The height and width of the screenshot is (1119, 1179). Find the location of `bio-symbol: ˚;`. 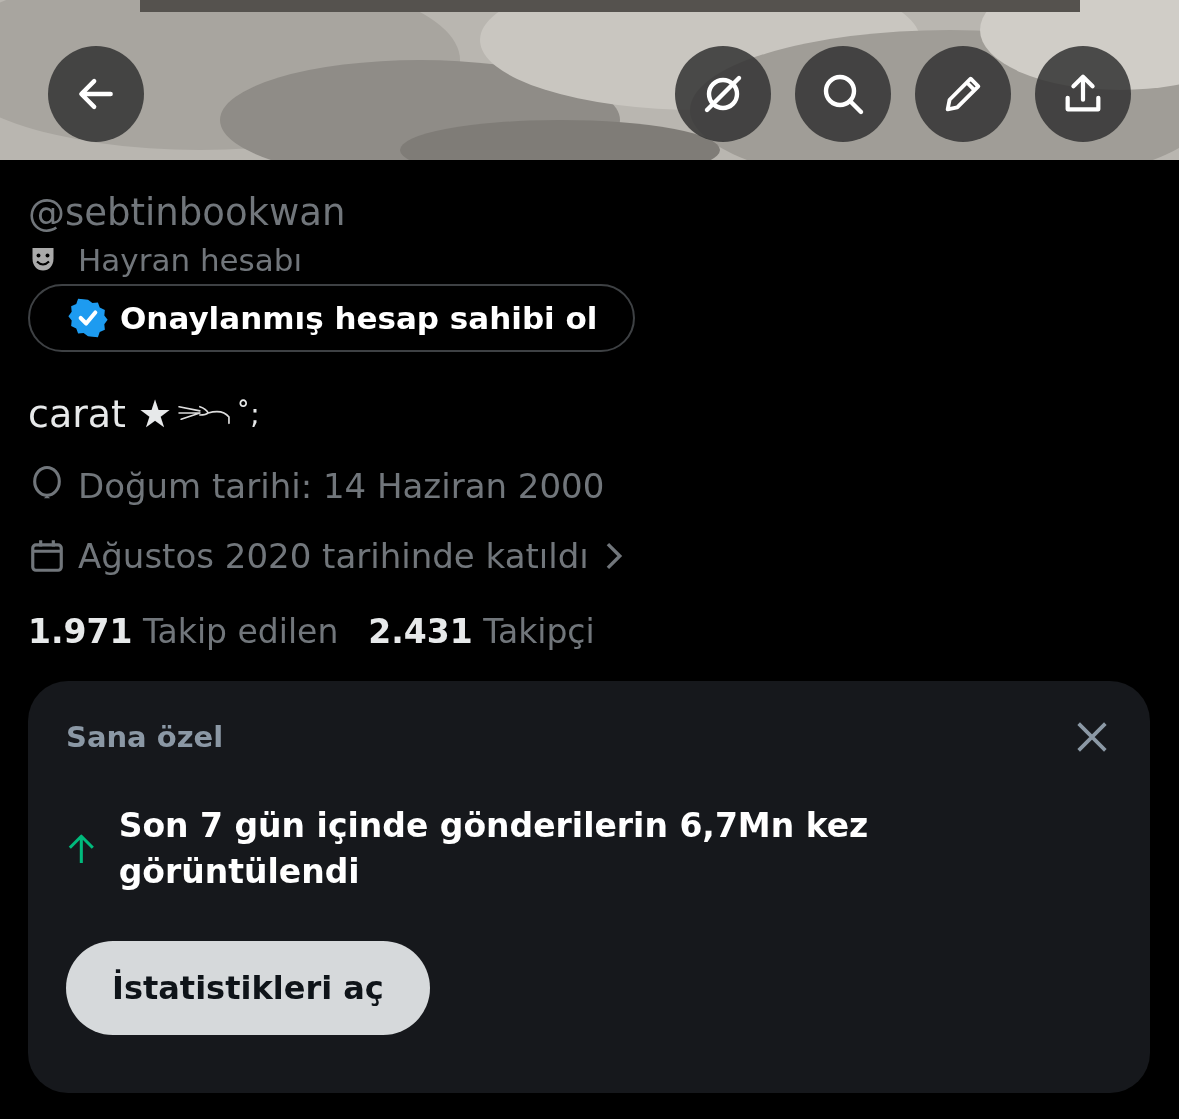

bio-symbol: ˚; is located at coordinates (248, 414).